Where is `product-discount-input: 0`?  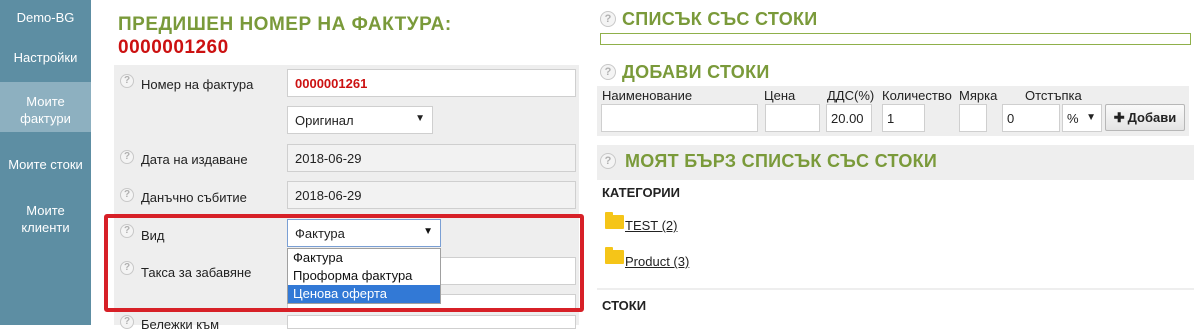
product-discount-input: 0 is located at coordinates (1031, 118).